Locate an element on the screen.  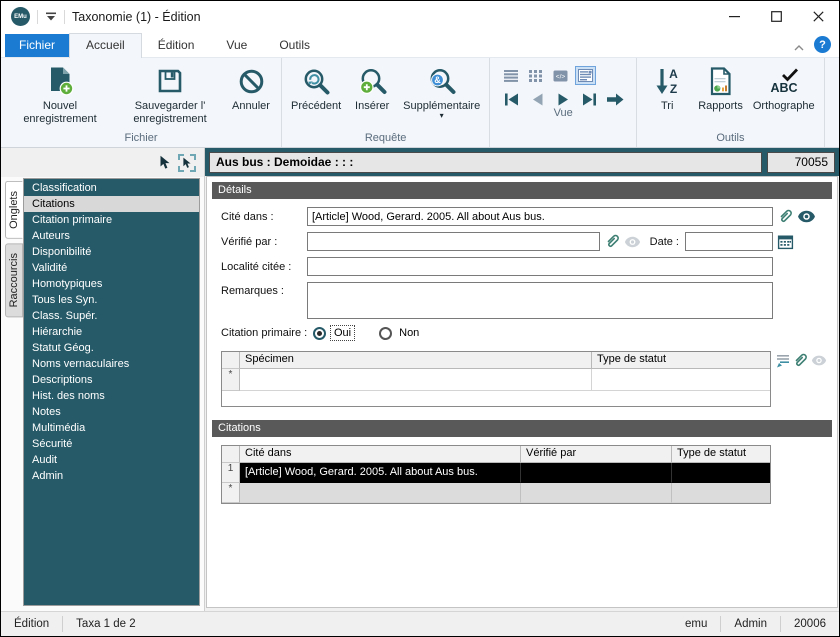
sidebar-item: Class. Supér. is located at coordinates (111, 316).